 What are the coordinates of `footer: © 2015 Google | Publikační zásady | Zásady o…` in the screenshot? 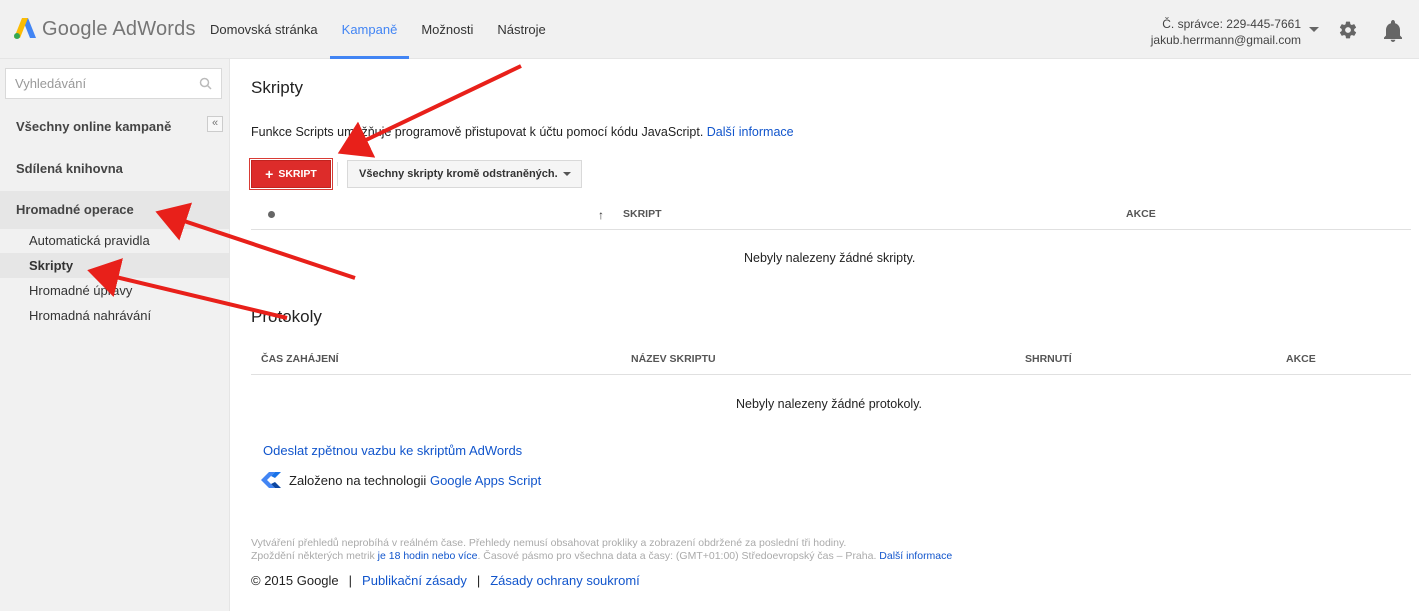 It's located at (445, 580).